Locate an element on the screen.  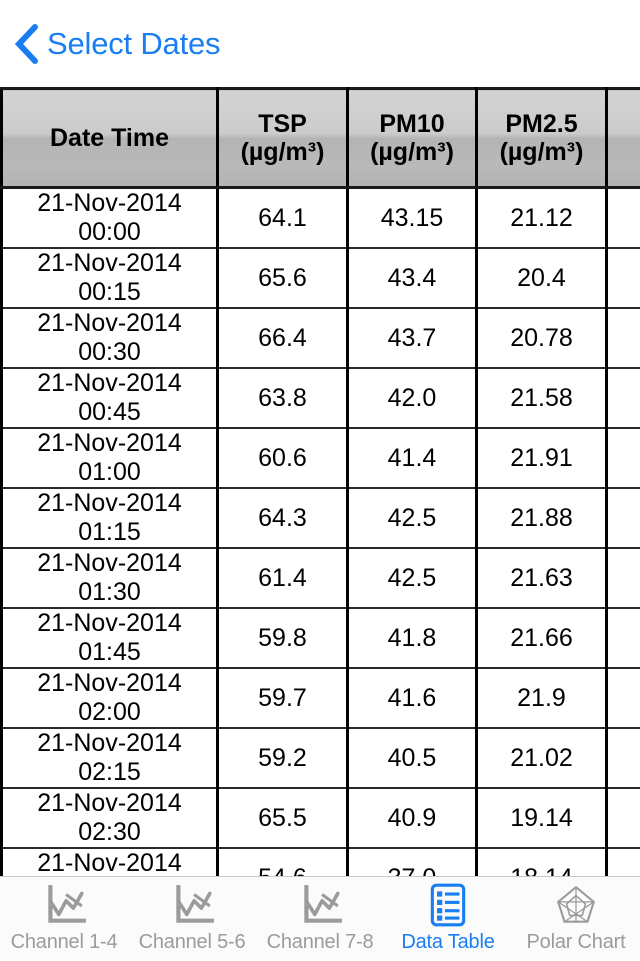
cell-datetime: 21-Nov-201401:30 is located at coordinates (110, 578).